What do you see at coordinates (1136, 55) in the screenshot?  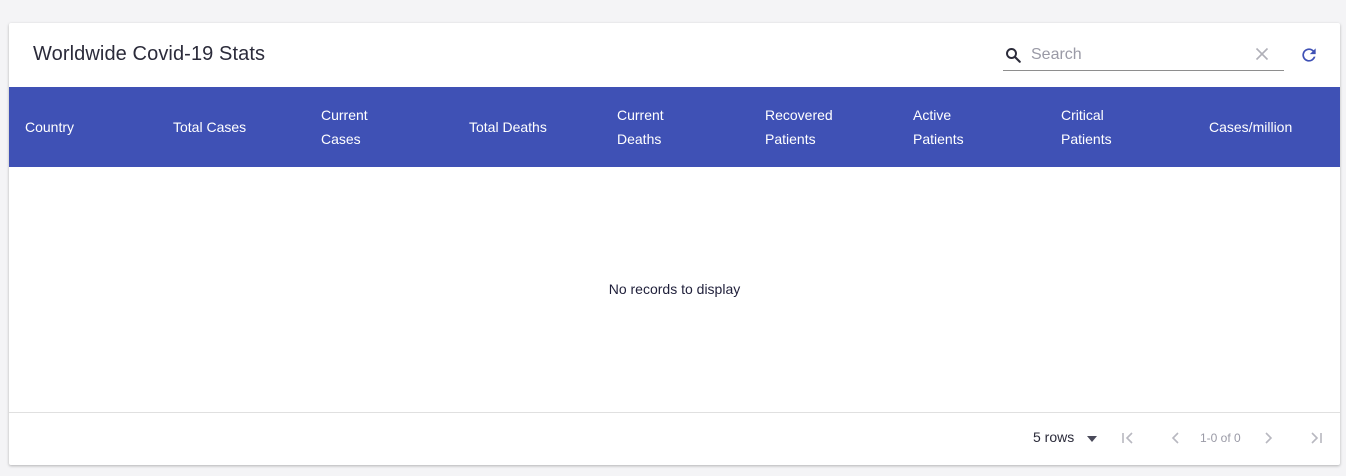 I see `search-input` at bounding box center [1136, 55].